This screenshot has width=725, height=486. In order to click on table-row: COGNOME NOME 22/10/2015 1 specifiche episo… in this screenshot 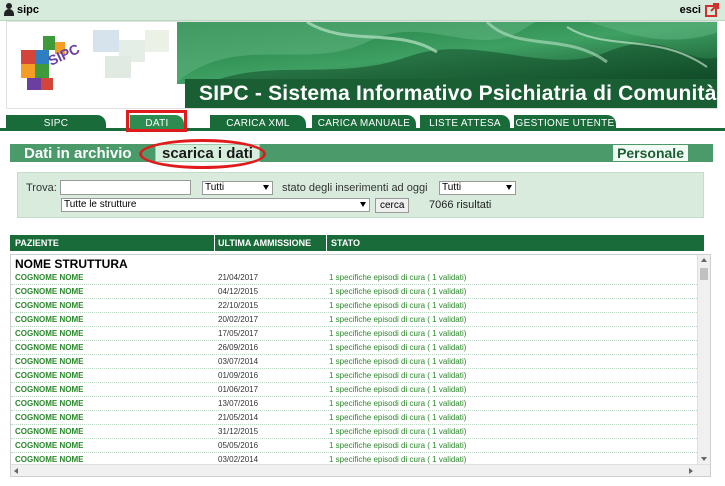, I will do `click(354, 306)`.